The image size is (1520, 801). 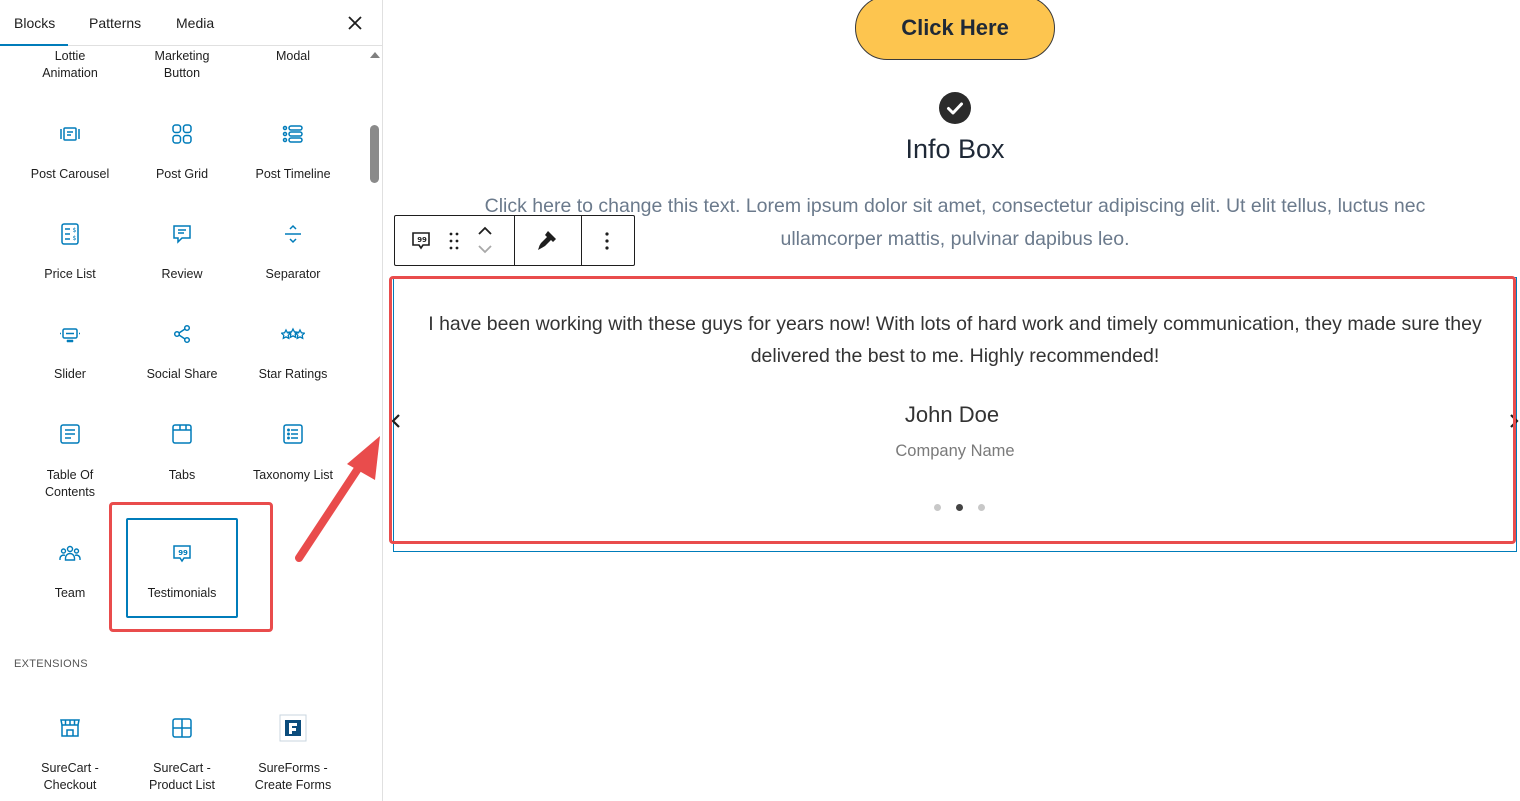 I want to click on block-modal: Modal, so click(x=293, y=55).